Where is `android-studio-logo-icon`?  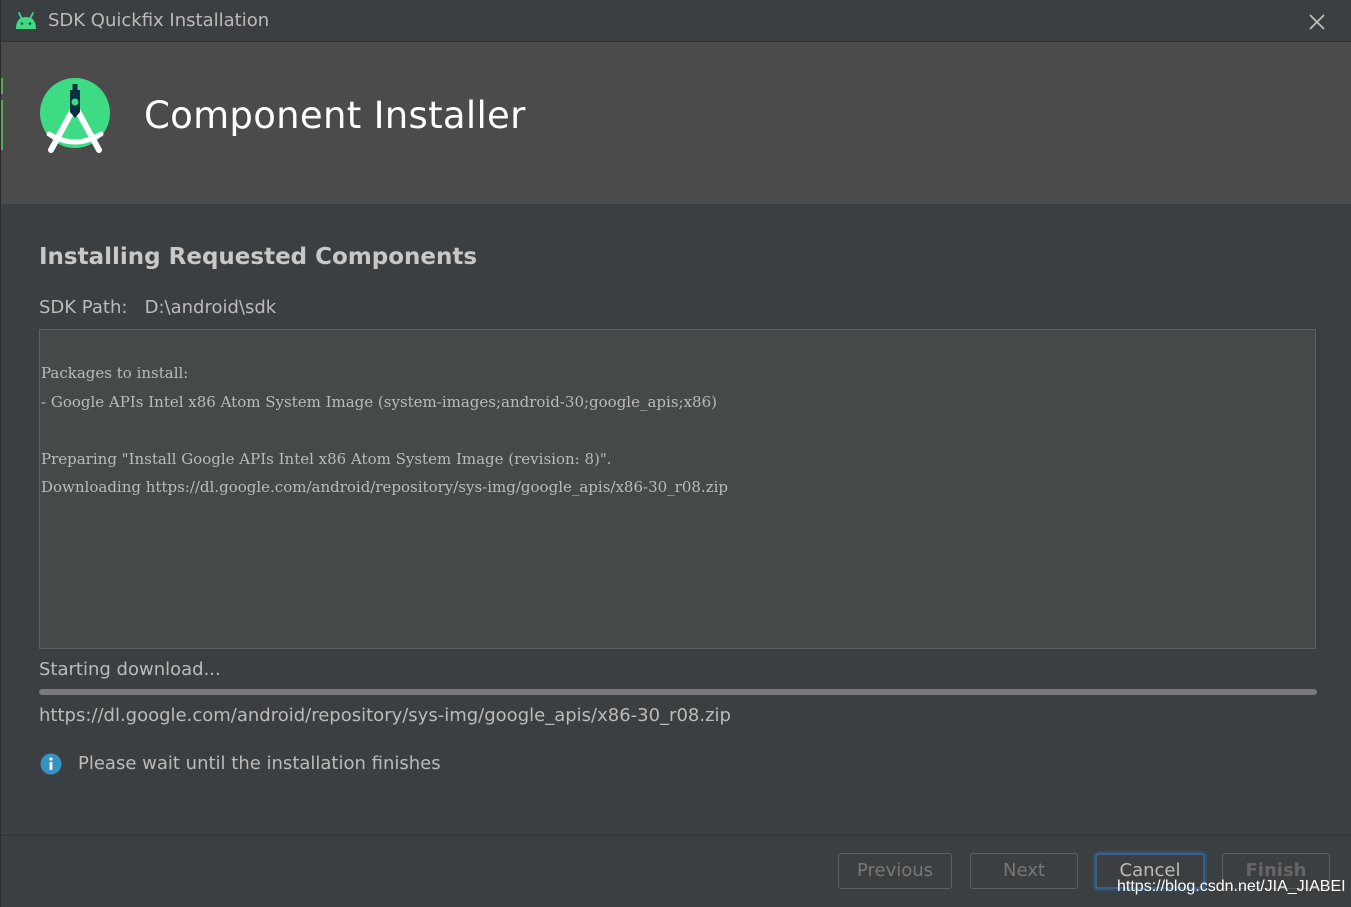 android-studio-logo-icon is located at coordinates (75, 116).